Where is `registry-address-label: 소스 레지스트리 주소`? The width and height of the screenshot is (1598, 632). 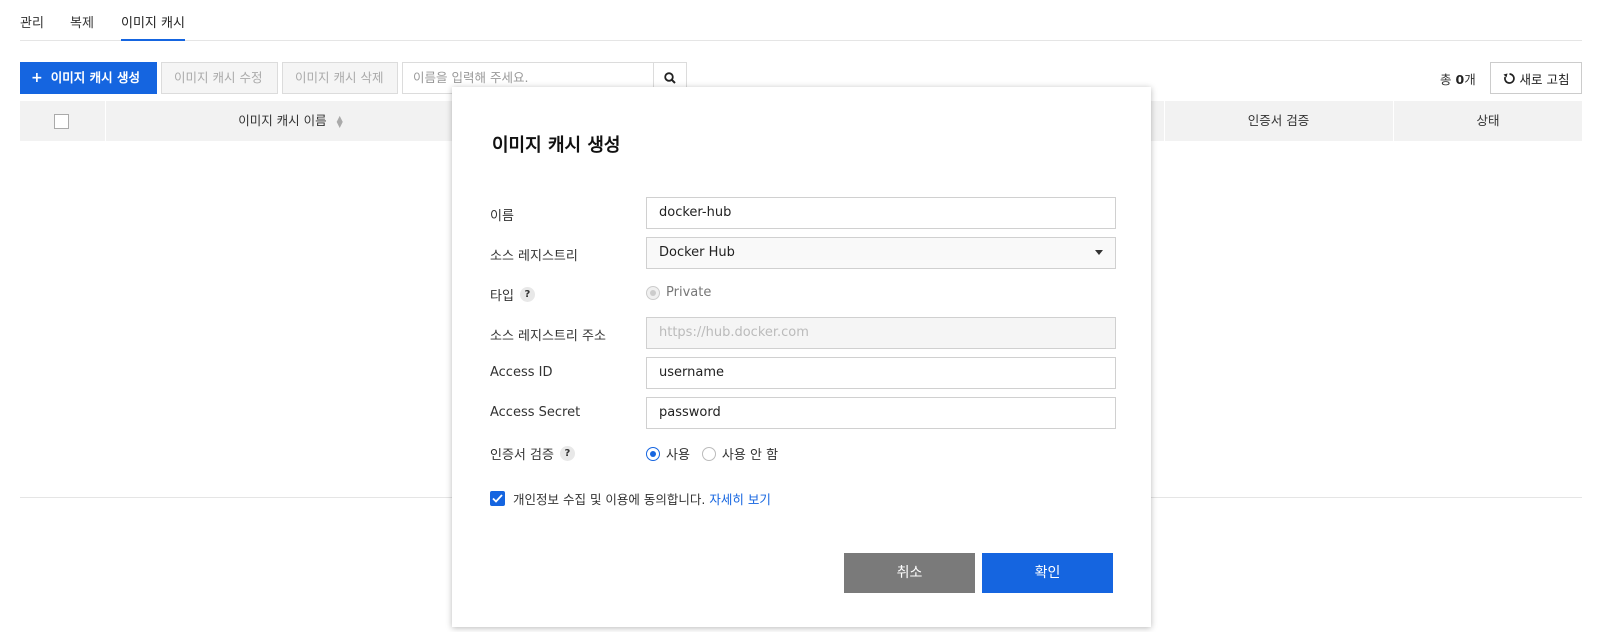 registry-address-label: 소스 레지스트리 주소 is located at coordinates (548, 336).